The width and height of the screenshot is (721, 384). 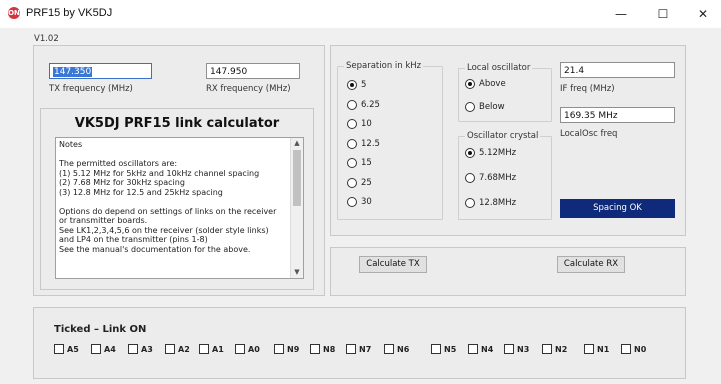 What do you see at coordinates (293, 349) in the screenshot?
I see `link-label: N9` at bounding box center [293, 349].